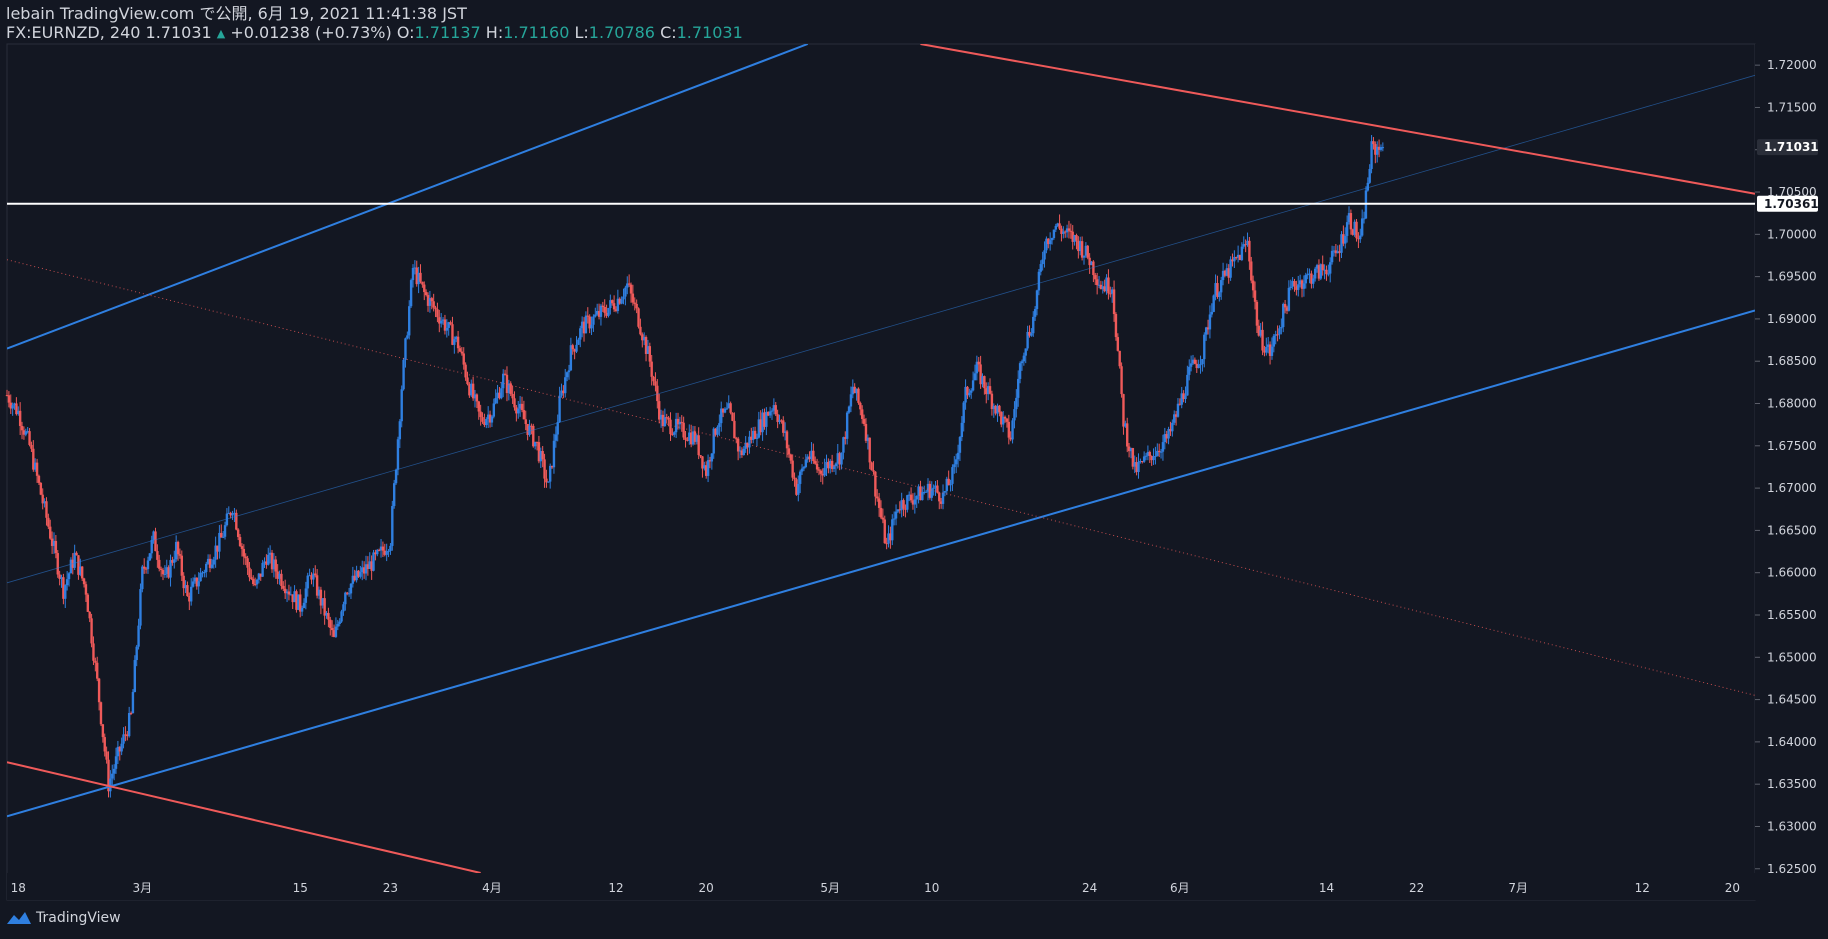 This screenshot has width=1828, height=939. Describe the element at coordinates (881, 886) in the screenshot. I see `time-axis` at that location.